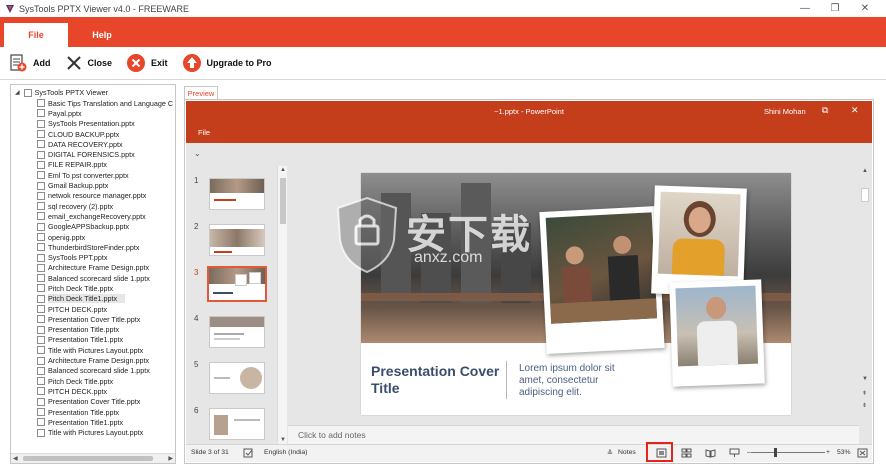 The width and height of the screenshot is (886, 469). I want to click on tab-help: Help, so click(102, 35).